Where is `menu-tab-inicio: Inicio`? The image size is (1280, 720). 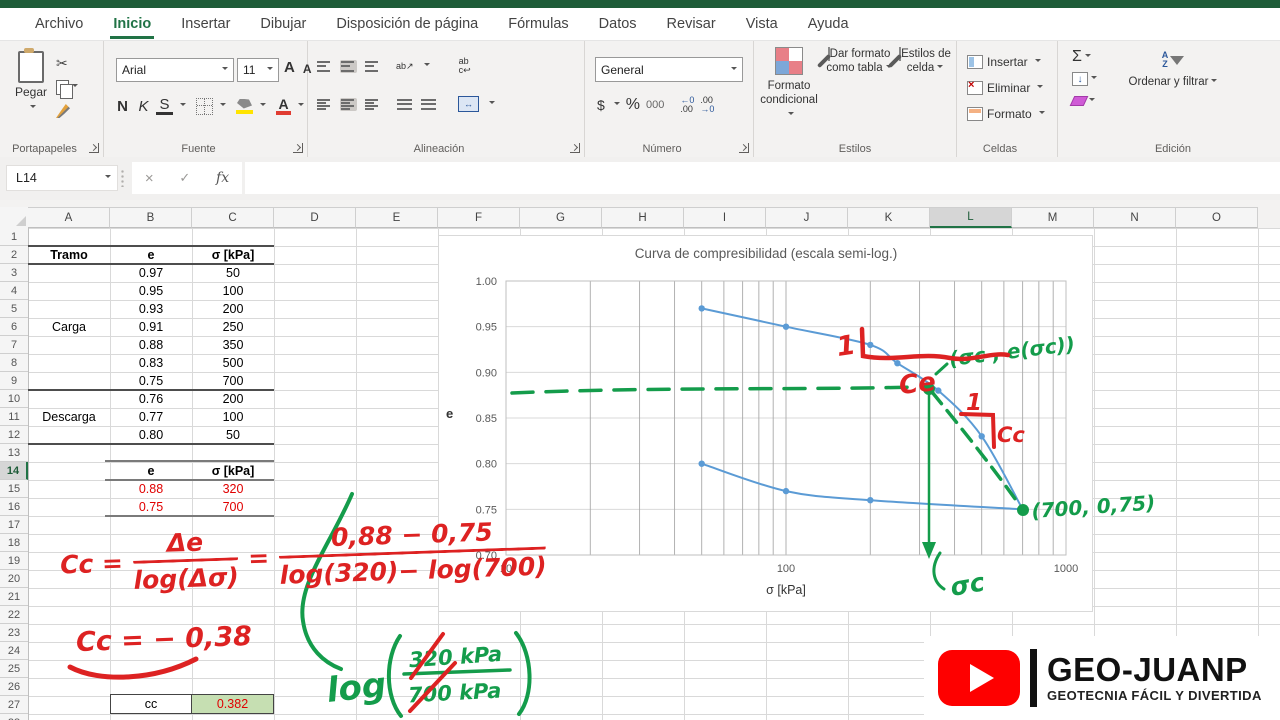 menu-tab-inicio: Inicio is located at coordinates (132, 24).